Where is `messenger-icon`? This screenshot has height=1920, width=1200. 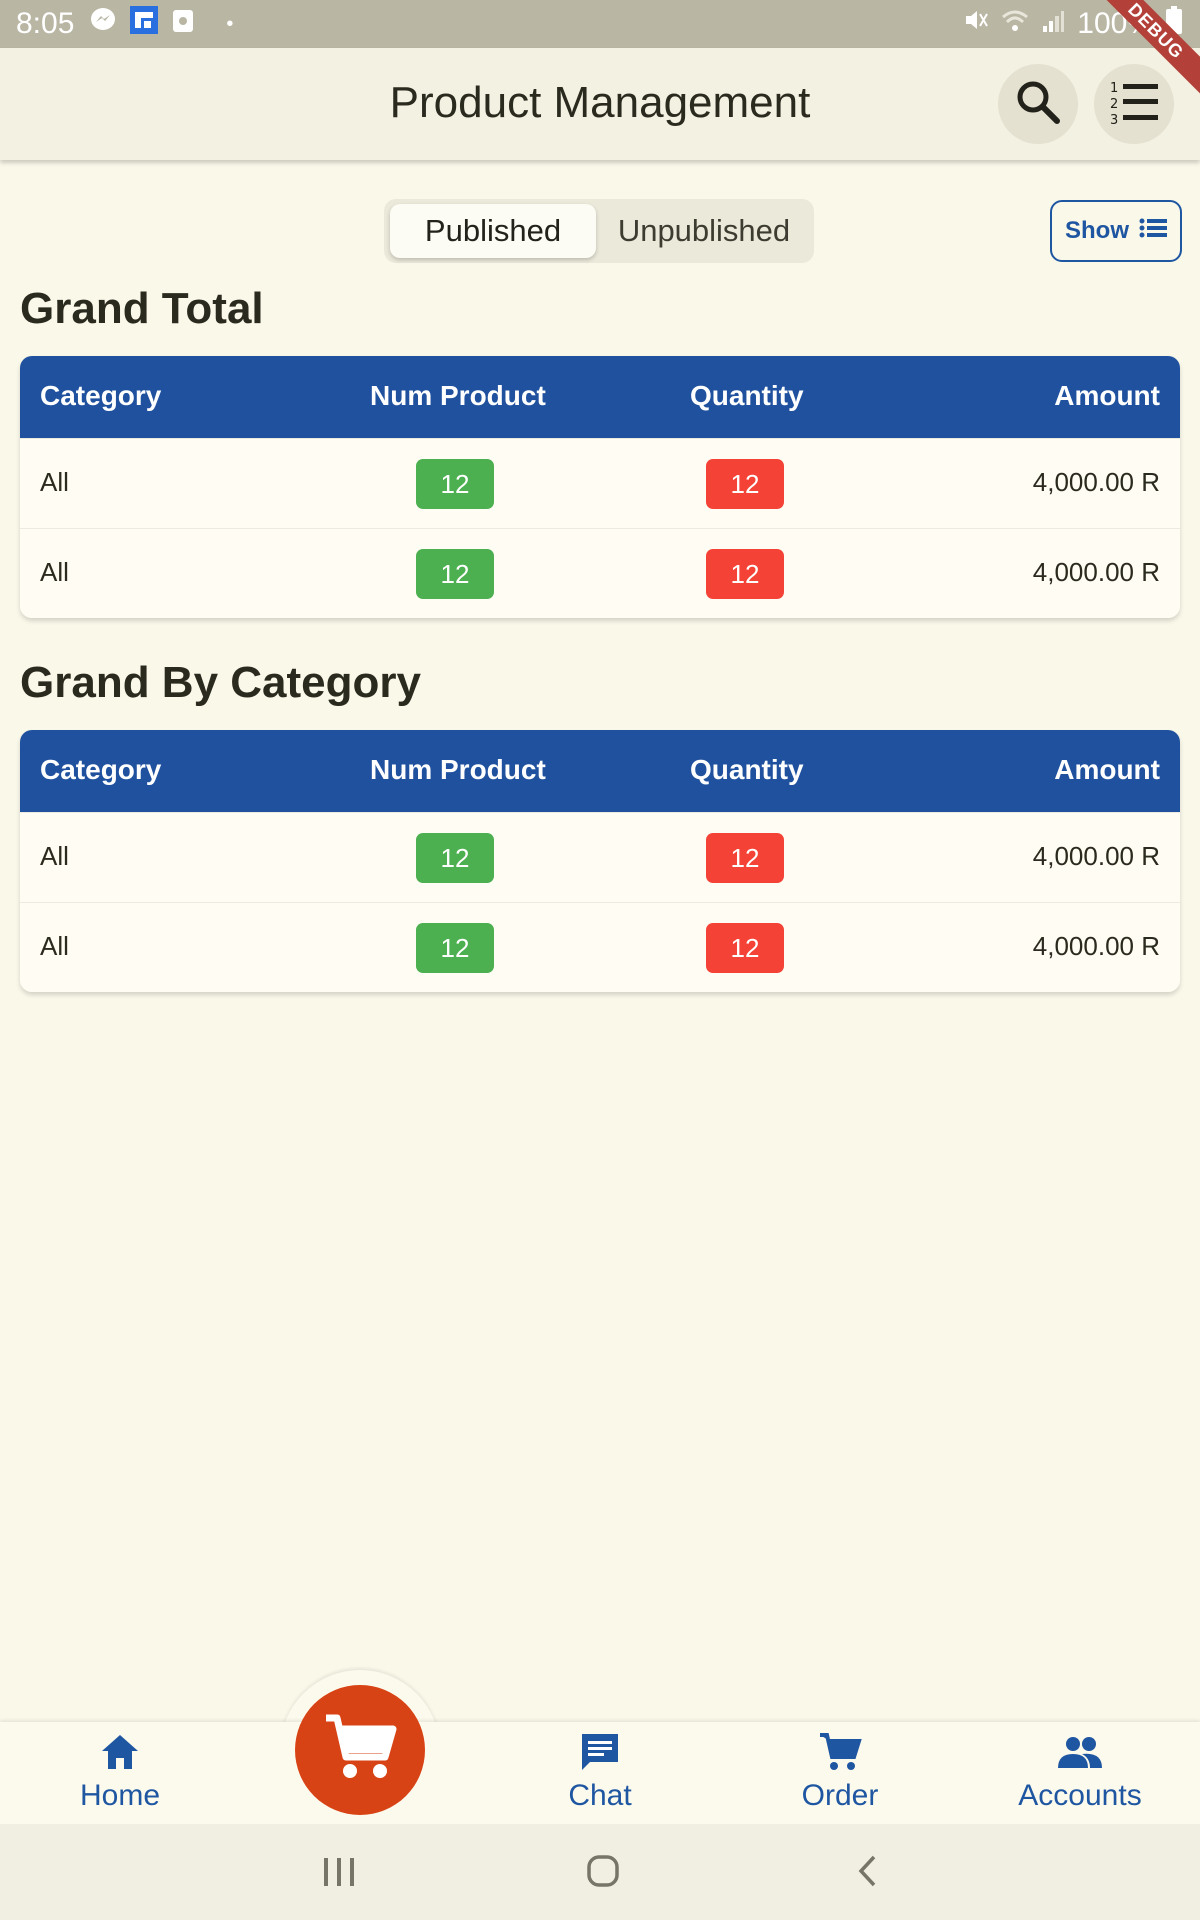 messenger-icon is located at coordinates (103, 24).